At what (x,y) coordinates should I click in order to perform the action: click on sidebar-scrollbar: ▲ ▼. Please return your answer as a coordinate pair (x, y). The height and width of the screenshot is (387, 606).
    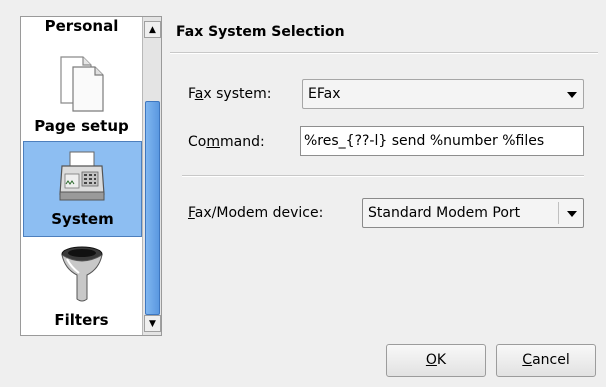
    Looking at the image, I should click on (151, 176).